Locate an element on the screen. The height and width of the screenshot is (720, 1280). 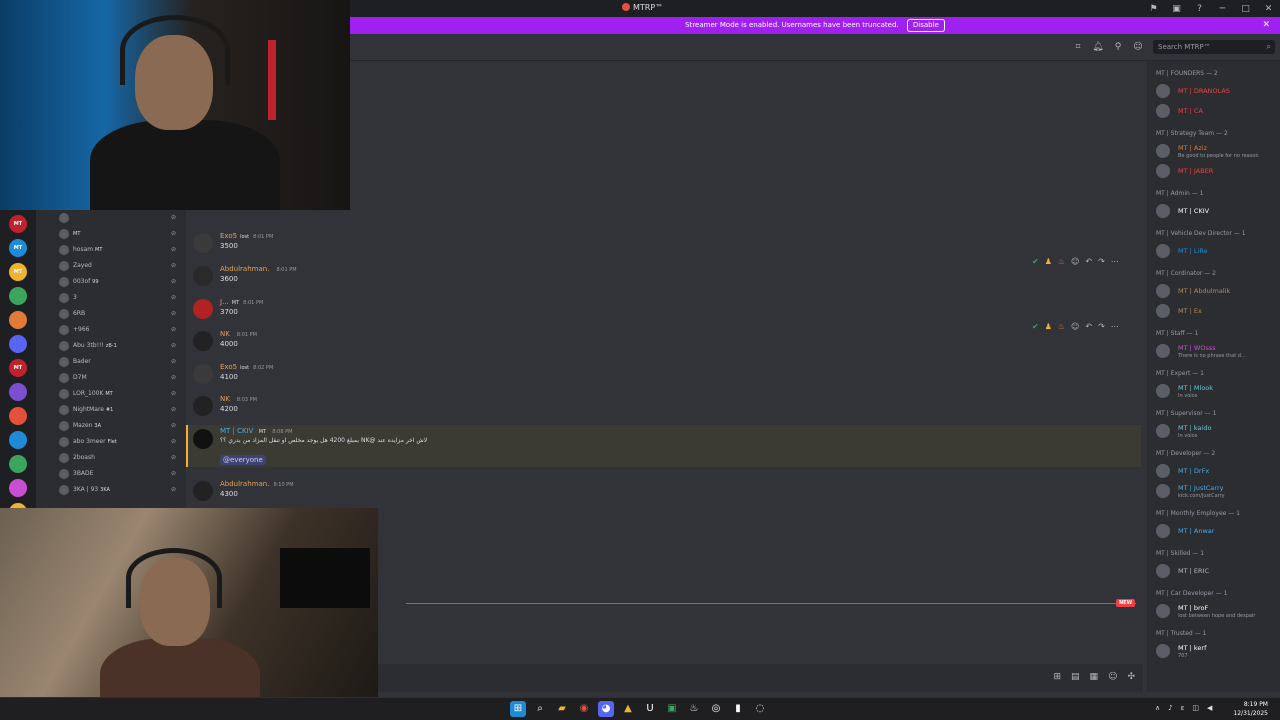
voice-user: Bader ⊘ is located at coordinates (111, 362).